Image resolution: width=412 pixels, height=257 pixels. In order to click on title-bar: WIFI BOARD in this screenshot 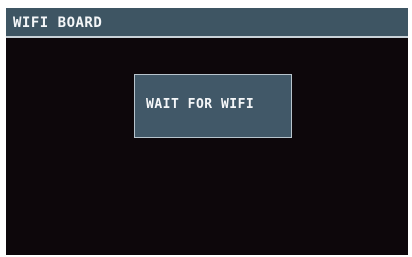, I will do `click(207, 23)`.